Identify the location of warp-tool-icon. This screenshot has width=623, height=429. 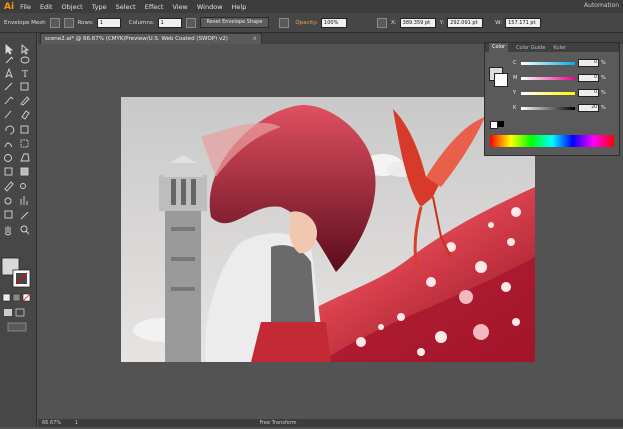
(8, 145).